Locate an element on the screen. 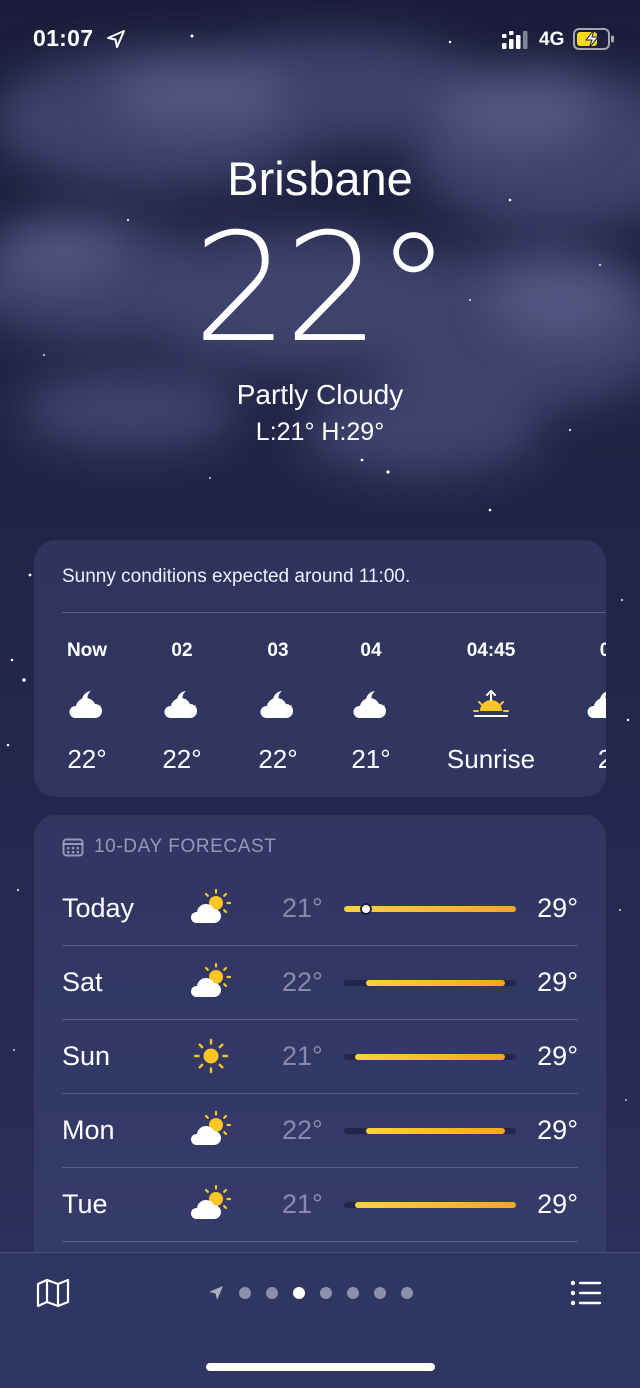 The height and width of the screenshot is (1388, 640). sun-icon is located at coordinates (211, 1056).